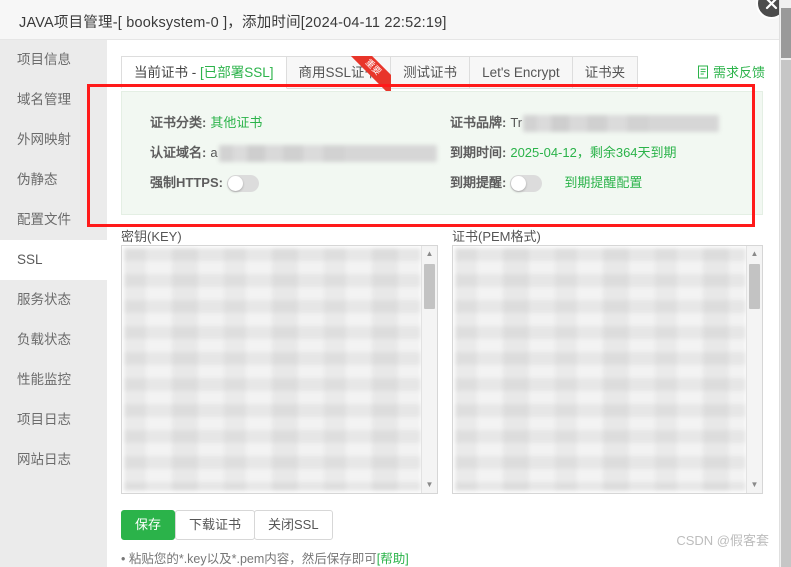 The image size is (791, 567). I want to click on sidebar-item-project-log: 项目日志, so click(53, 420).